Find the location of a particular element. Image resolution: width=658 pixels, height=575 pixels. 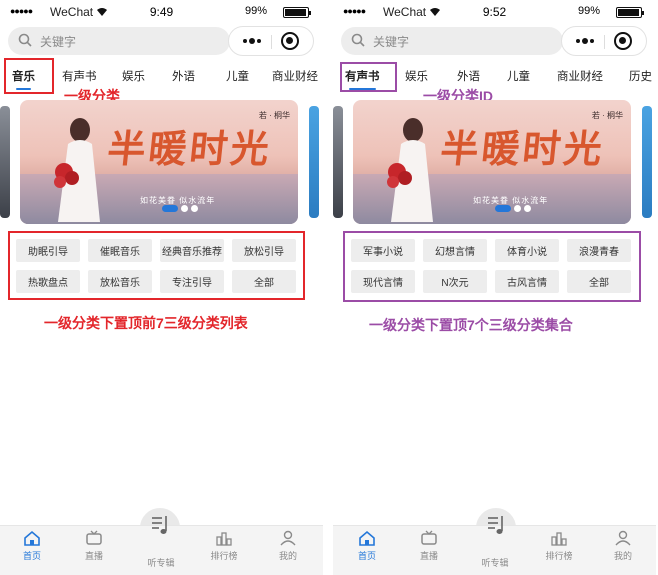

status-time: 9:52 is located at coordinates (494, 12).